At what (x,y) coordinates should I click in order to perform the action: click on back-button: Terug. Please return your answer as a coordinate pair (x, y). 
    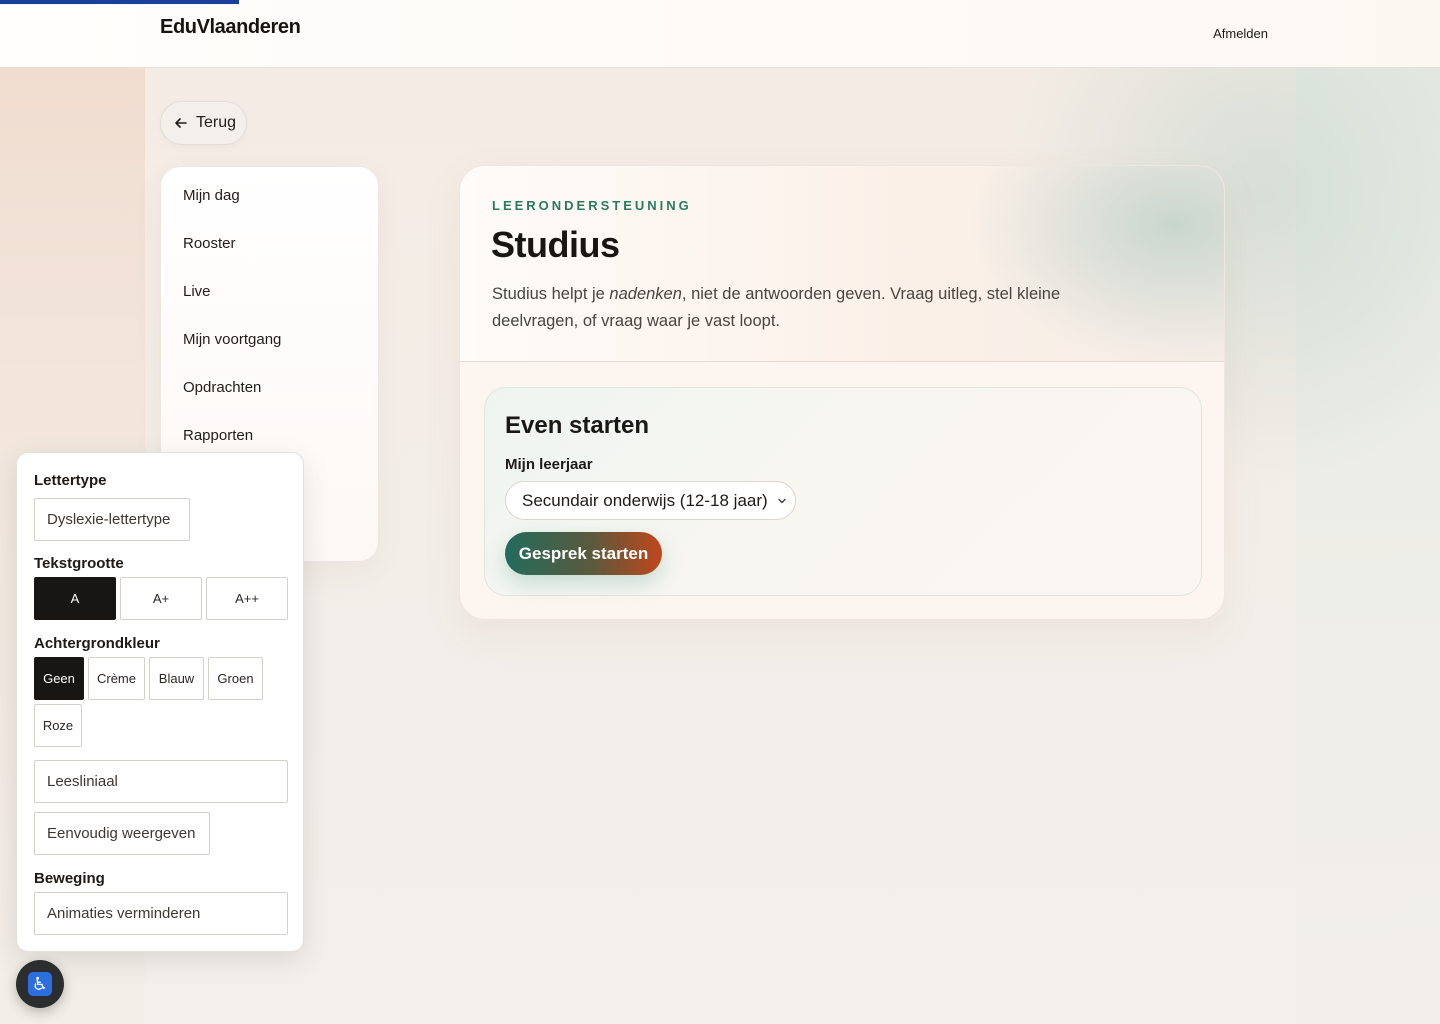
    Looking at the image, I should click on (203, 123).